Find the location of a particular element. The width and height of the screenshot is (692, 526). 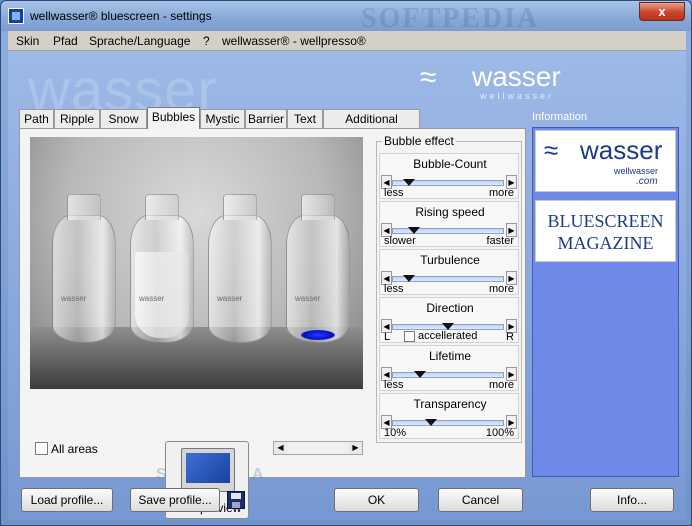

slider-name: Bubble-Count is located at coordinates (450, 164).